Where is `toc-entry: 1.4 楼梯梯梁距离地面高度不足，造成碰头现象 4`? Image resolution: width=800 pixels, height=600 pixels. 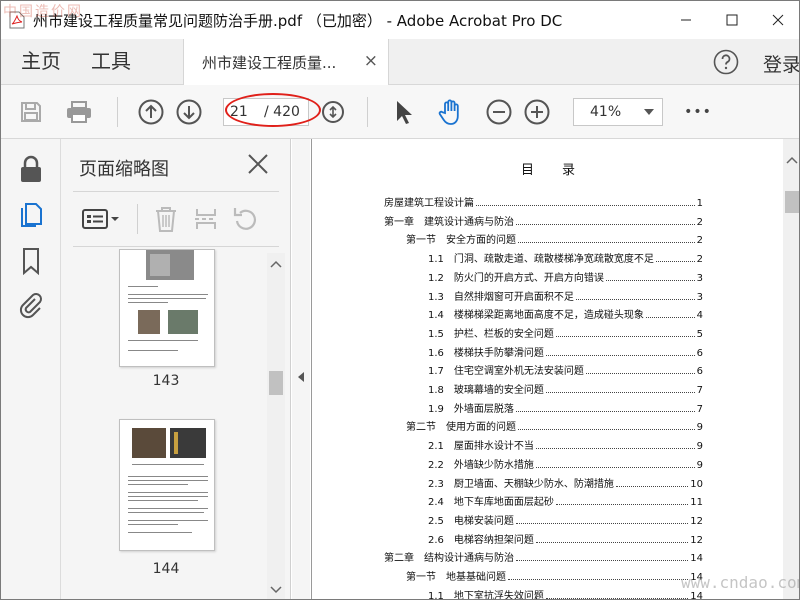
toc-entry: 1.4 楼梯梯梁距离地面高度不足，造成碰头现象 4 is located at coordinates (565, 312).